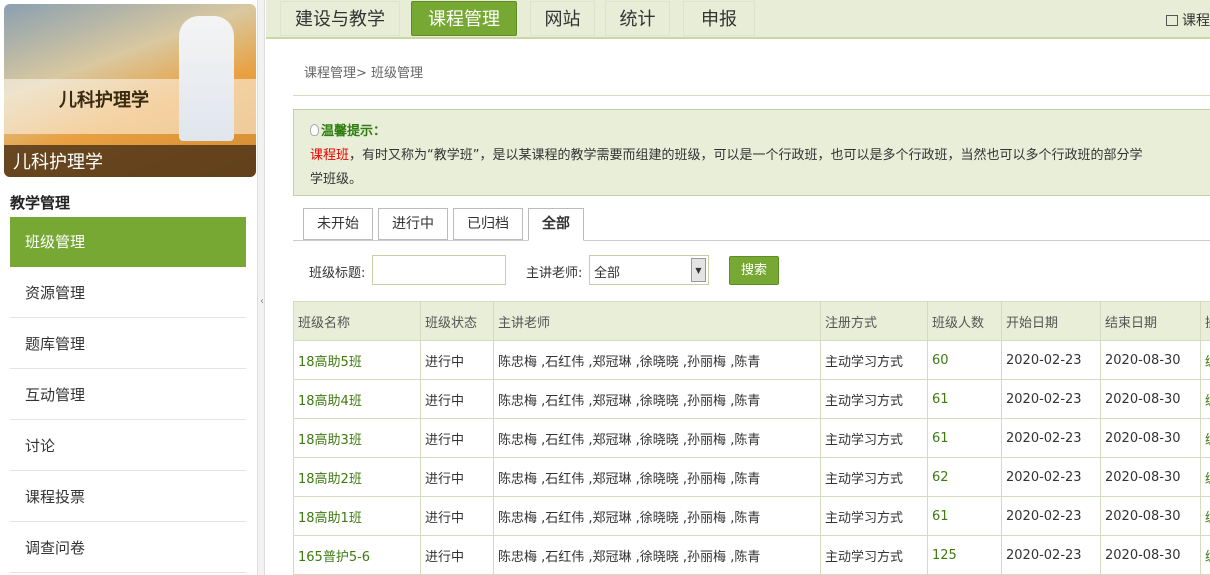 Image resolution: width=1210 pixels, height=575 pixels. I want to click on nav-apply: 申报, so click(719, 18).